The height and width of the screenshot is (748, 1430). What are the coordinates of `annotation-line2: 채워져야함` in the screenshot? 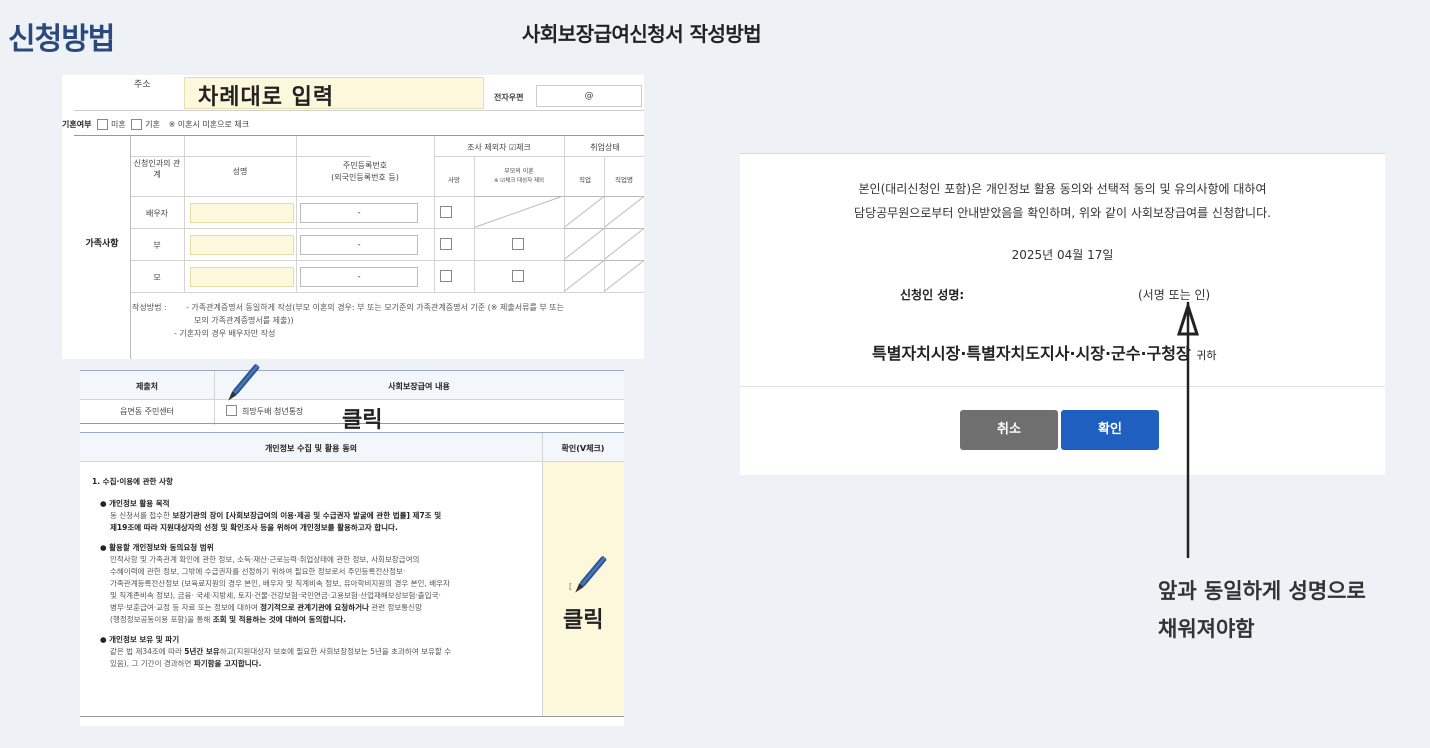 It's located at (1206, 629).